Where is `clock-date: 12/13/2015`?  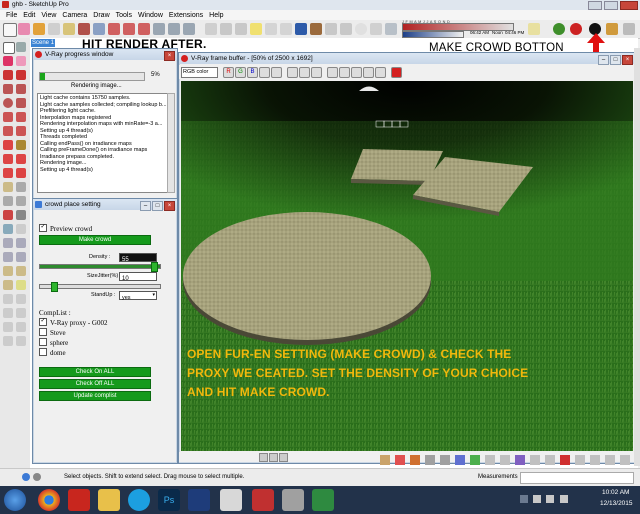 clock-date: 12/13/2015 is located at coordinates (616, 503).